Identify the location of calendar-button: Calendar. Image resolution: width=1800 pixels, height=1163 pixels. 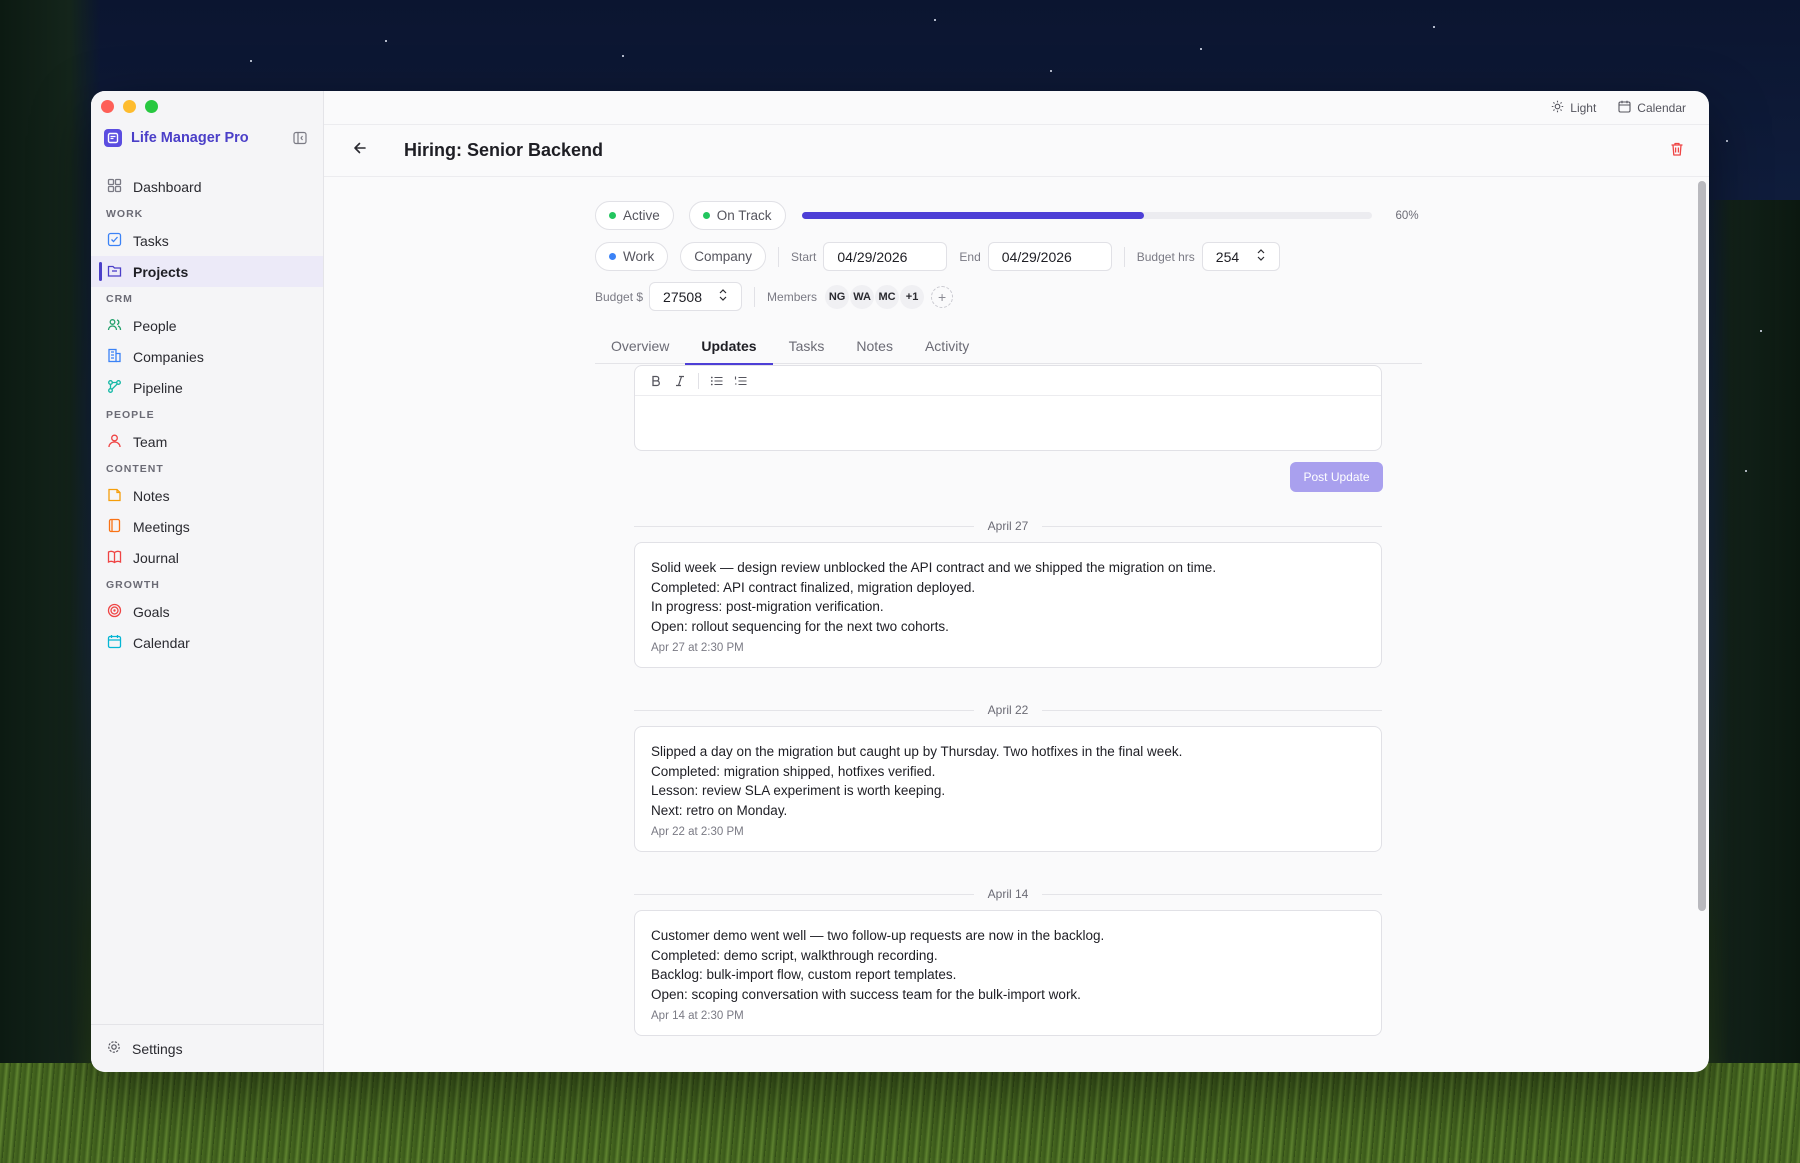
(1652, 108).